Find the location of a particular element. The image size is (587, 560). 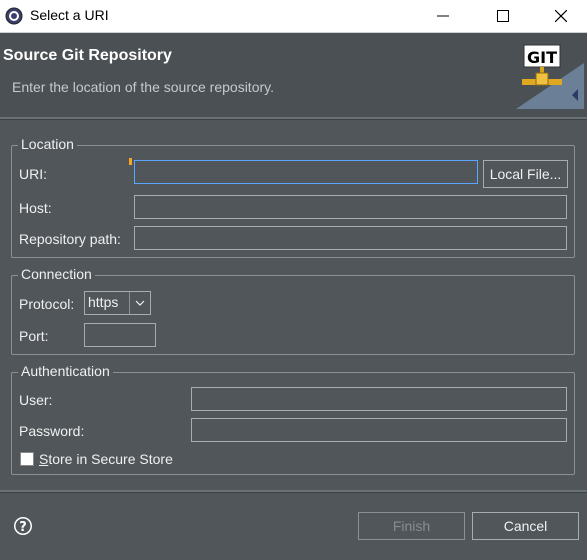

maximize-icon is located at coordinates (503, 16).